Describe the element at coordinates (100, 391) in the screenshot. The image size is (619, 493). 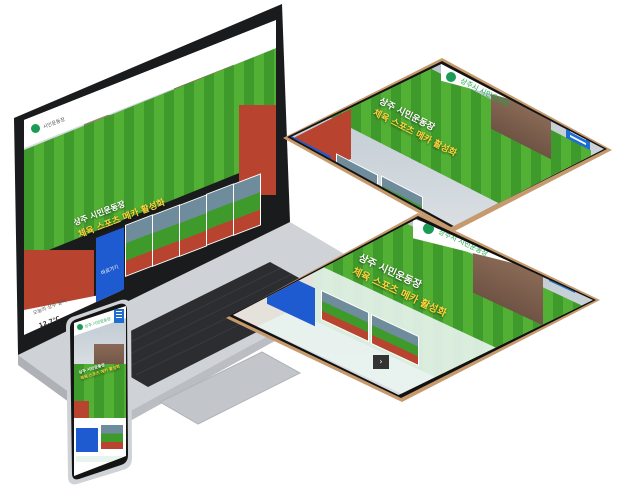
I see `phone-screen: 상주 시민운동장 상주 시민운동장 체육 스포츠 메카 활성화` at that location.